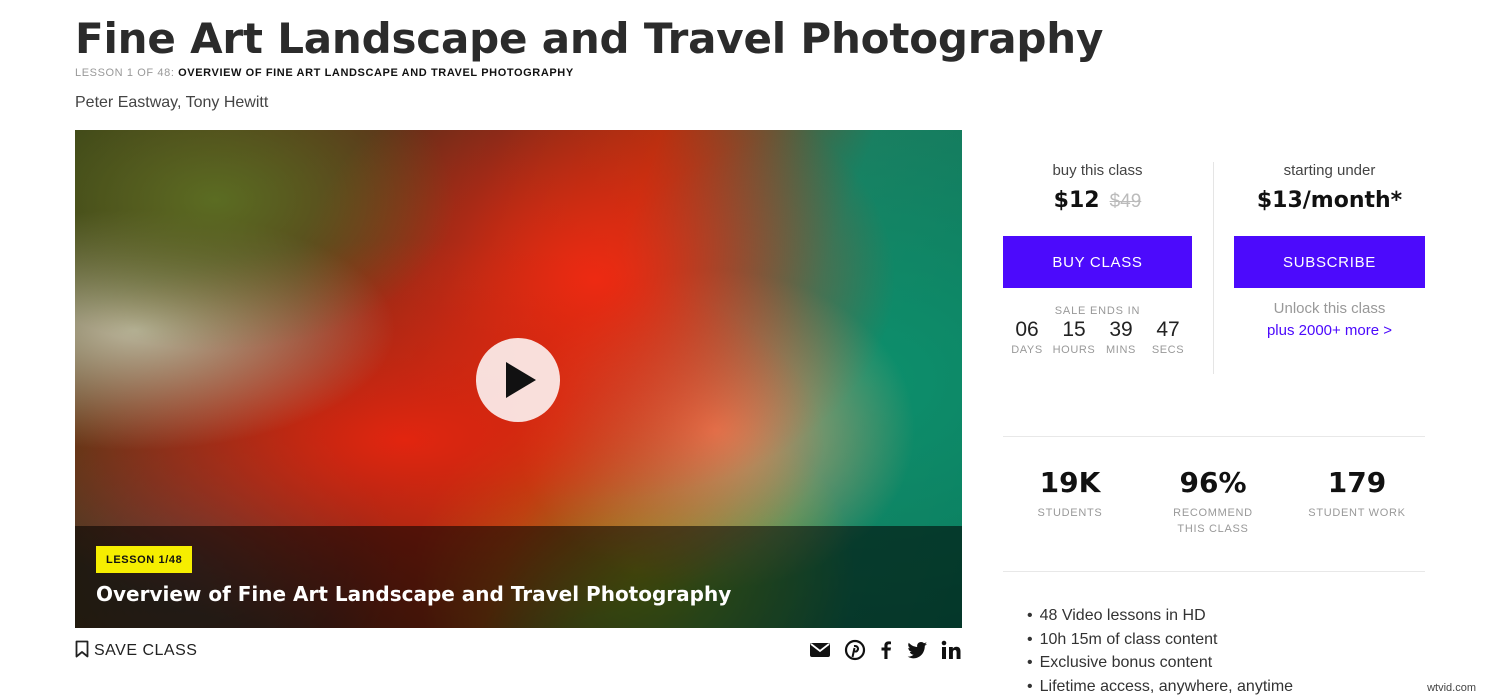 The image size is (1500, 700). I want to click on sale-price: $12, so click(1076, 200).